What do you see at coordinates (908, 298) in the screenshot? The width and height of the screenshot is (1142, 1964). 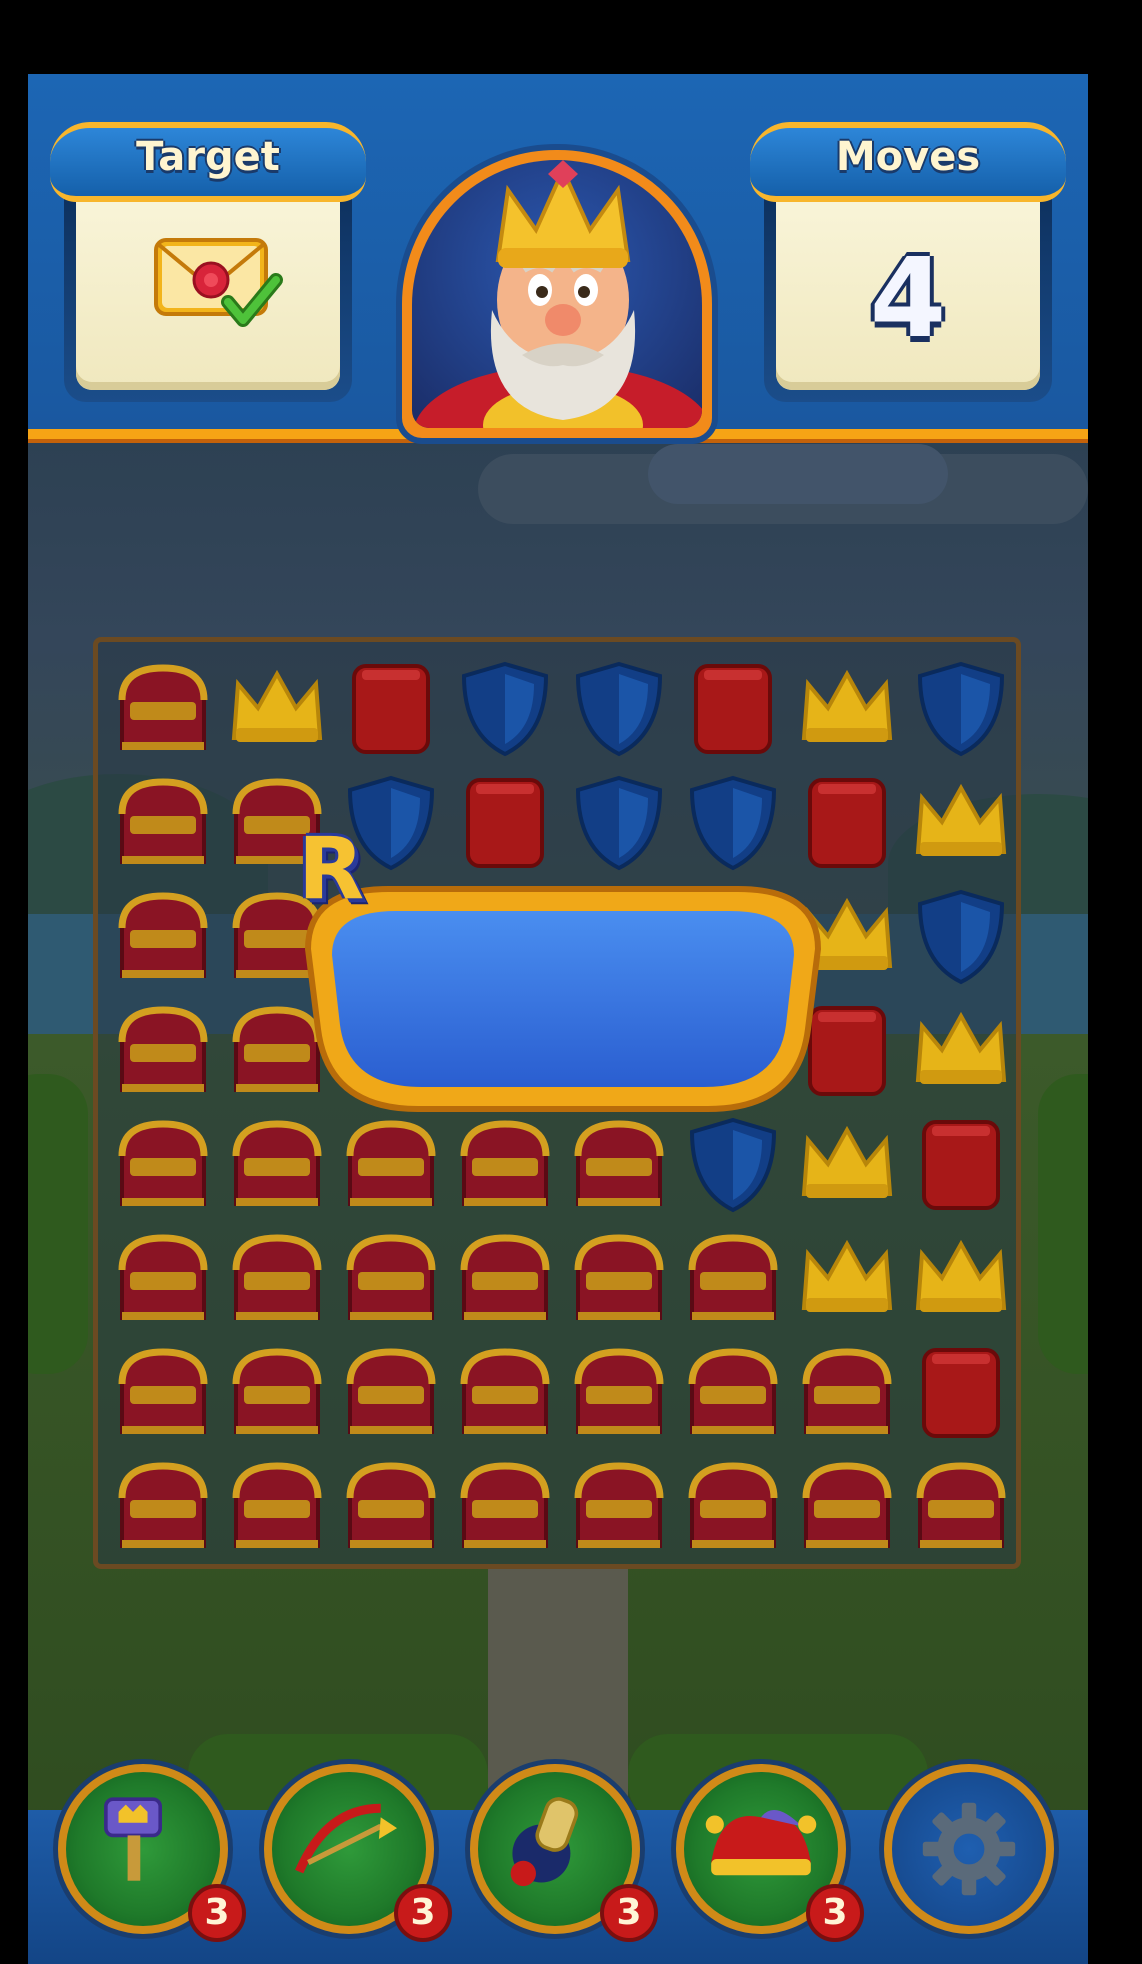 I see `moves-count: 4` at bounding box center [908, 298].